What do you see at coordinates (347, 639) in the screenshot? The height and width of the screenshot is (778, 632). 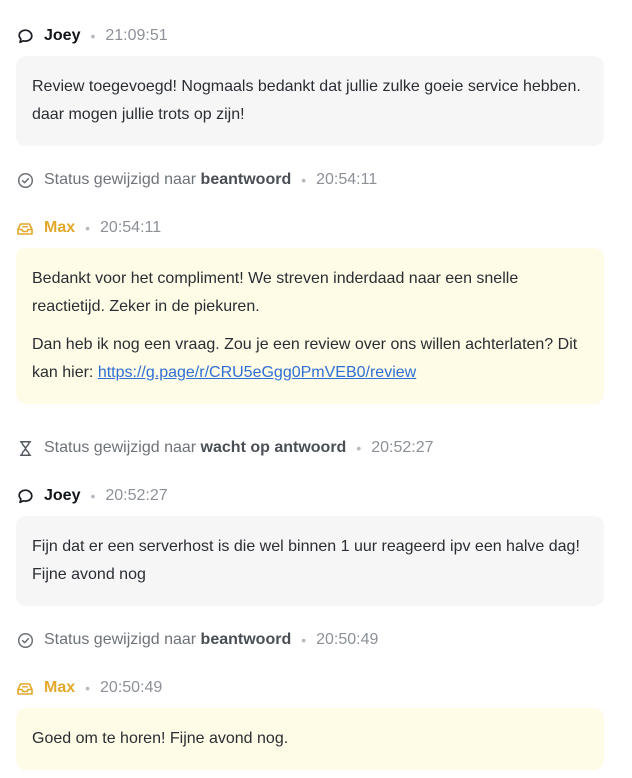 I see `status-time: 20:50:49` at bounding box center [347, 639].